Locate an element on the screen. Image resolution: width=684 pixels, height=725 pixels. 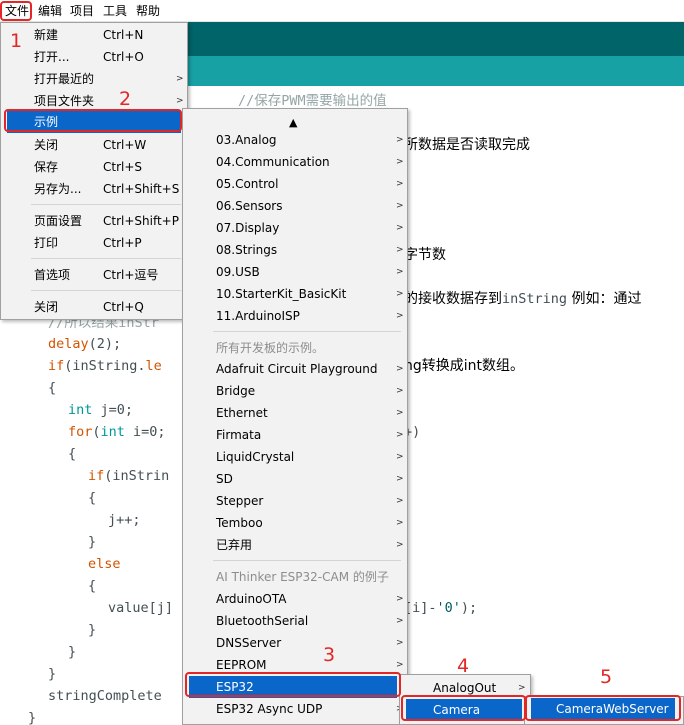
highlight-box-camera is located at coordinates (463, 708).